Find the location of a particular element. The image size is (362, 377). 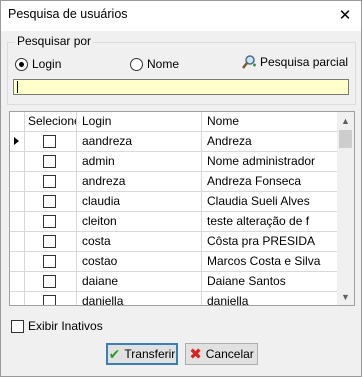

row-name-cell: Marcos Costa e Silva is located at coordinates (269, 261).